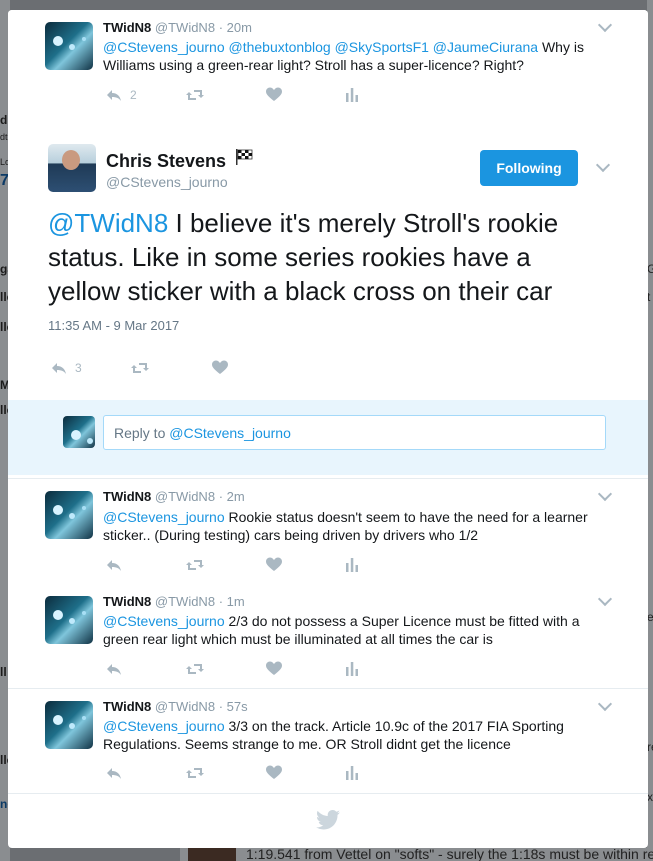  I want to click on timestamp: · 2m, so click(232, 496).